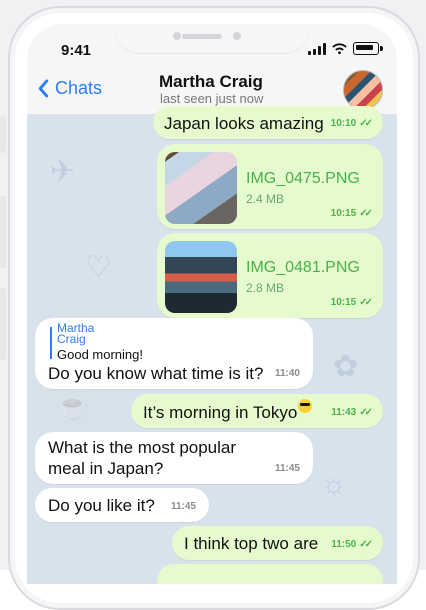  What do you see at coordinates (51, 343) in the screenshot?
I see `reply-indicator` at bounding box center [51, 343].